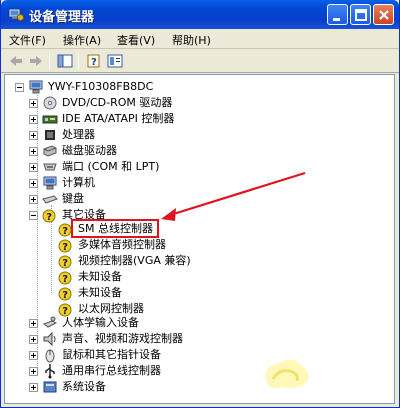  I want to click on maximize-icon, so click(361, 15).